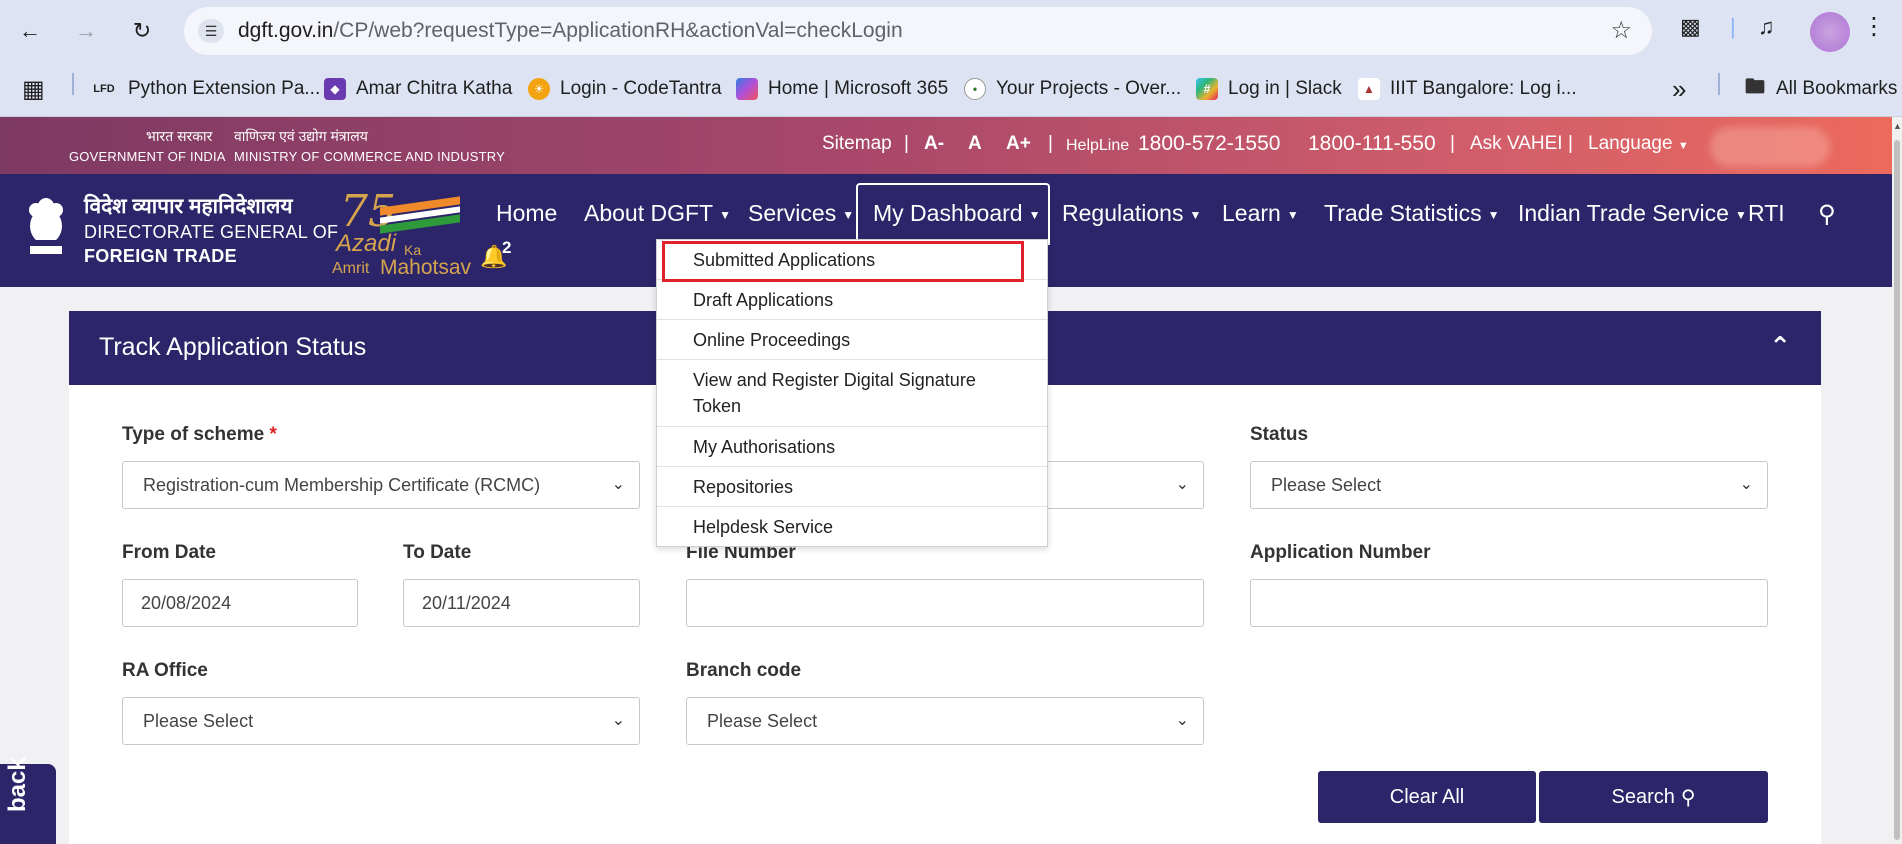 Image resolution: width=1902 pixels, height=844 pixels. Describe the element at coordinates (1755, 87) in the screenshot. I see `folder-icon: 🖿` at that location.